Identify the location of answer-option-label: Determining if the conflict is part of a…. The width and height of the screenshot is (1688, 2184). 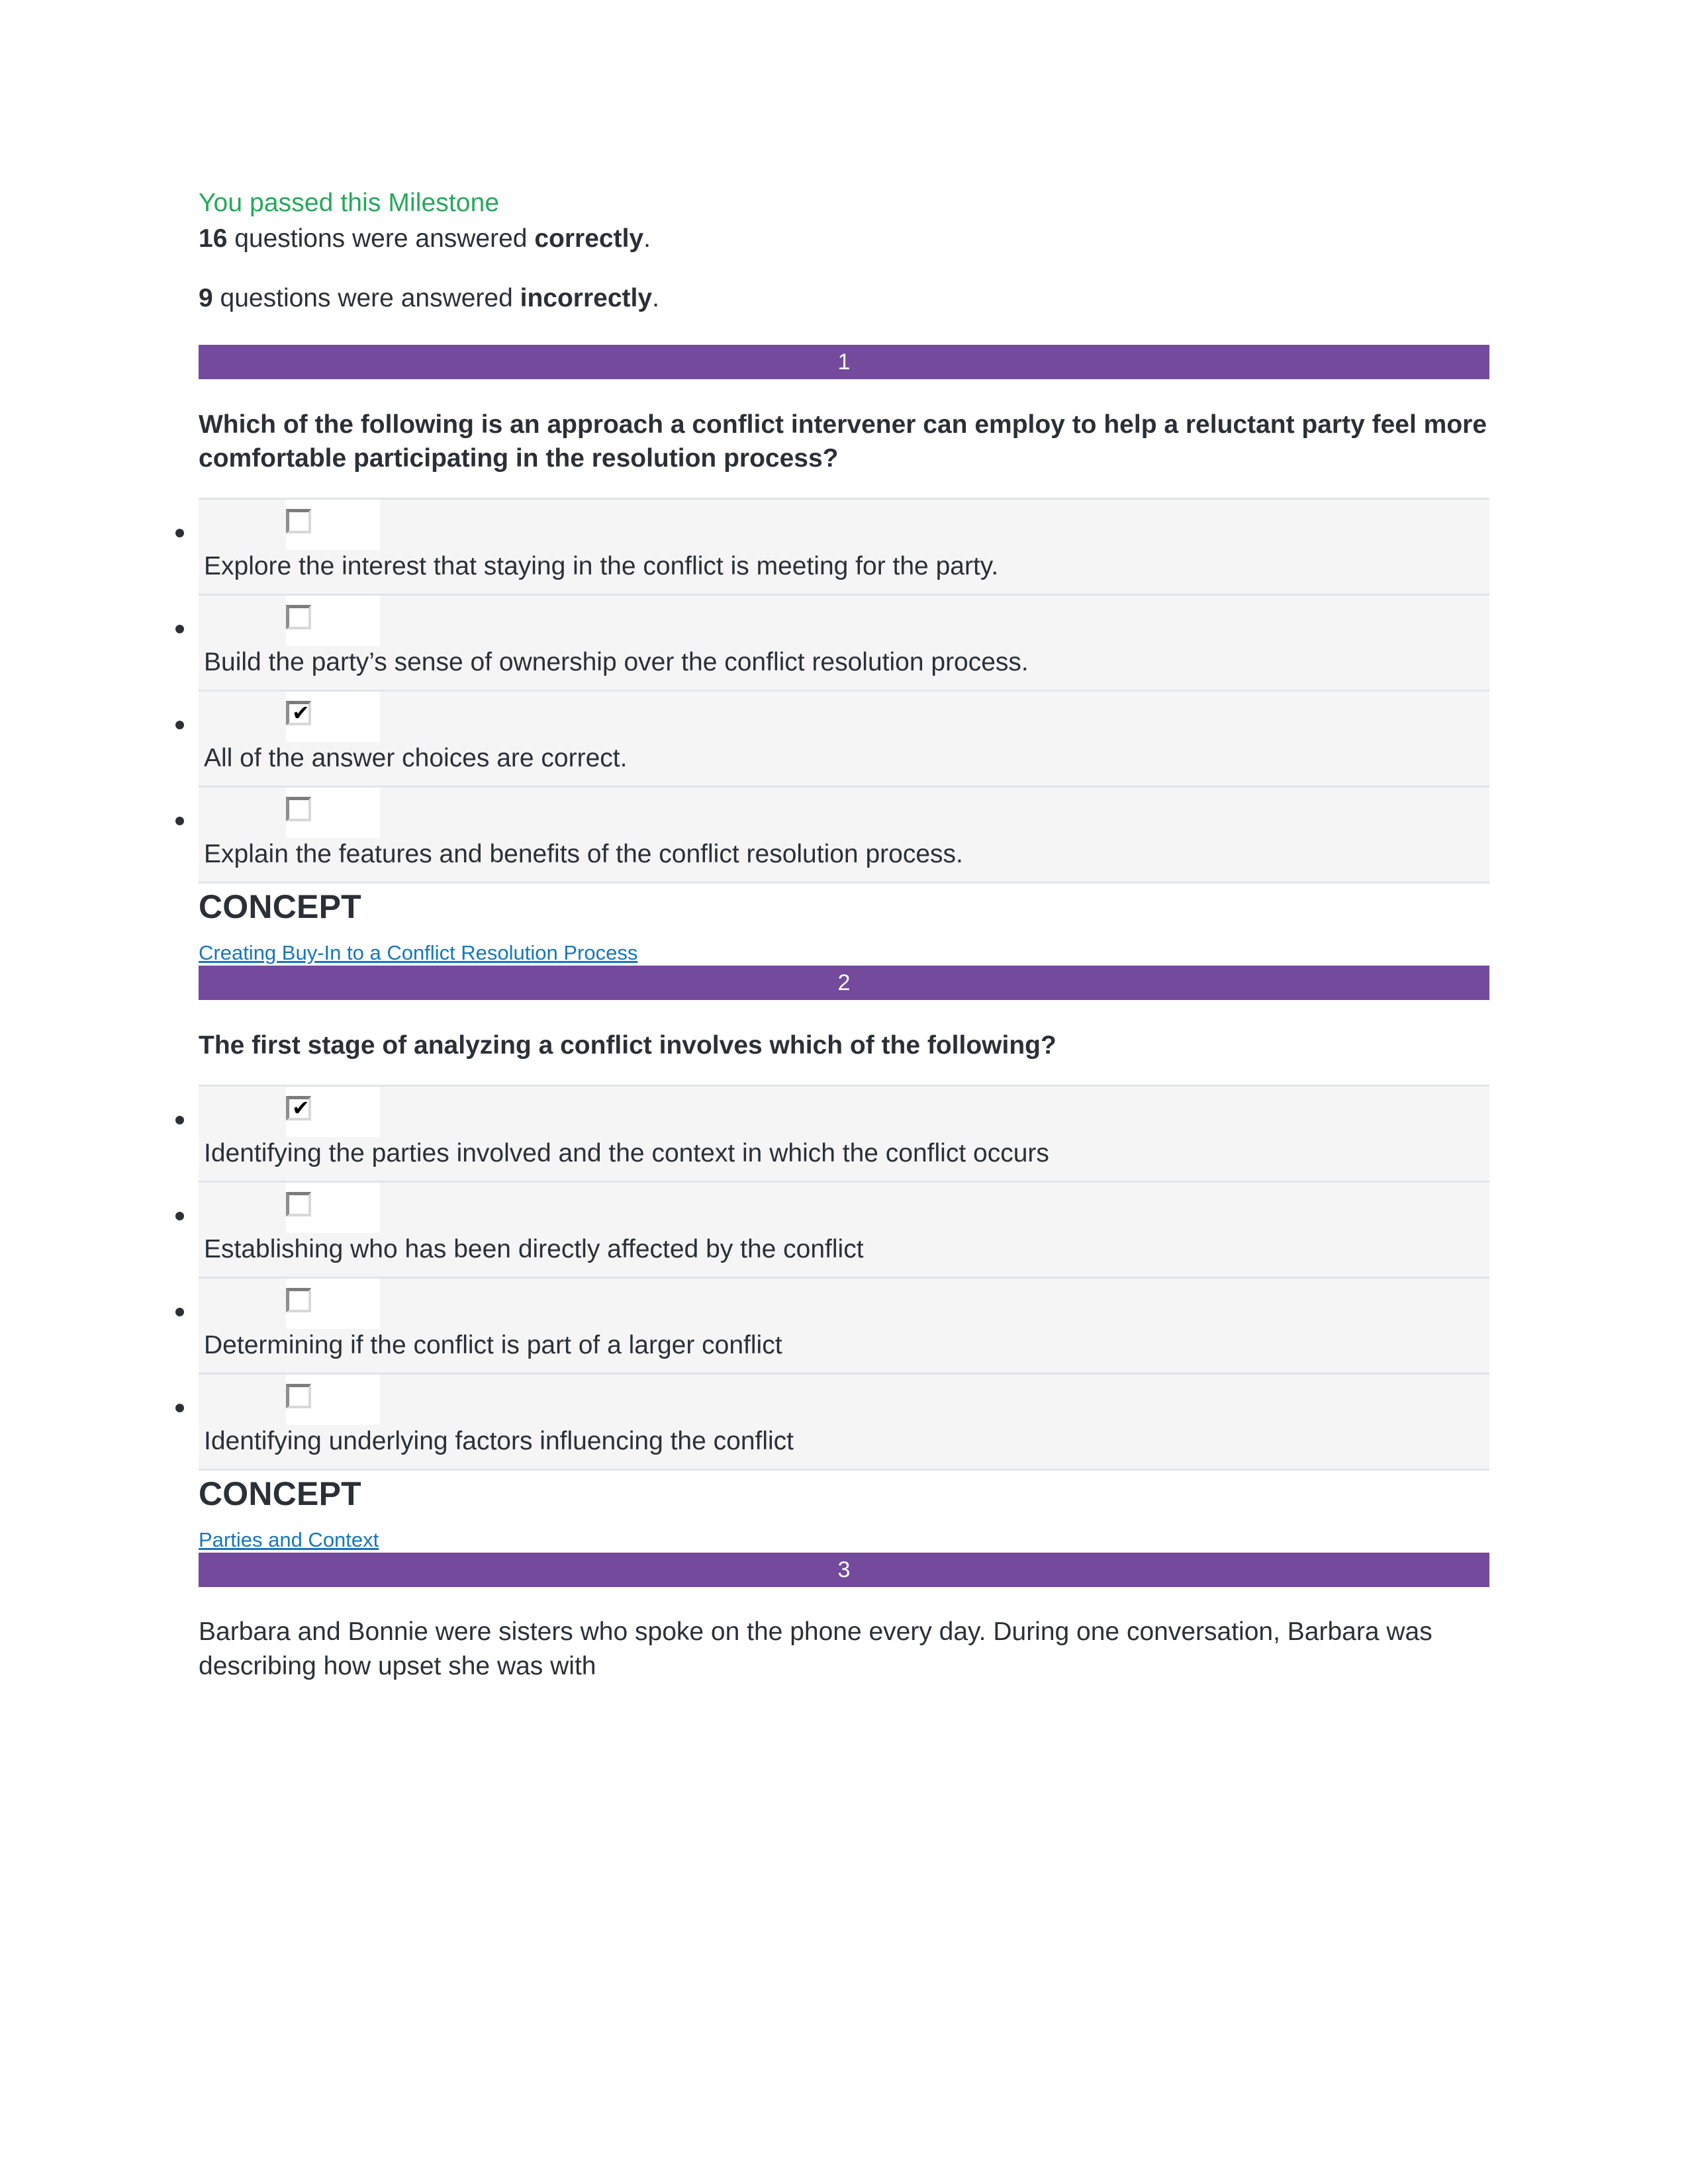
(493, 1345).